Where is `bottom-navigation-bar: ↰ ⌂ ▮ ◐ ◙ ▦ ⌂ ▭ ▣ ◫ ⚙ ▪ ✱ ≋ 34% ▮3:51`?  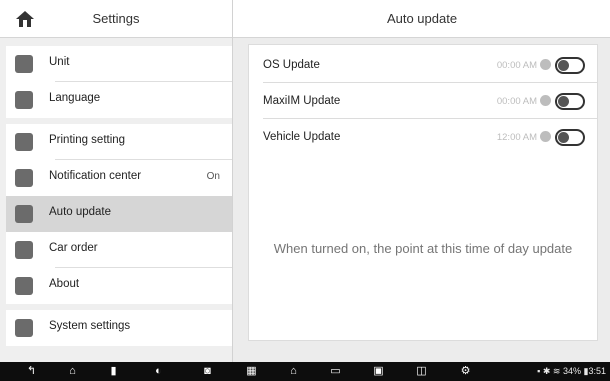
bottom-navigation-bar: ↰ ⌂ ▮ ◐ ◙ ▦ ⌂ ▭ ▣ ◫ ⚙ ▪ ✱ ≋ 34% ▮3:51 is located at coordinates (305, 371).